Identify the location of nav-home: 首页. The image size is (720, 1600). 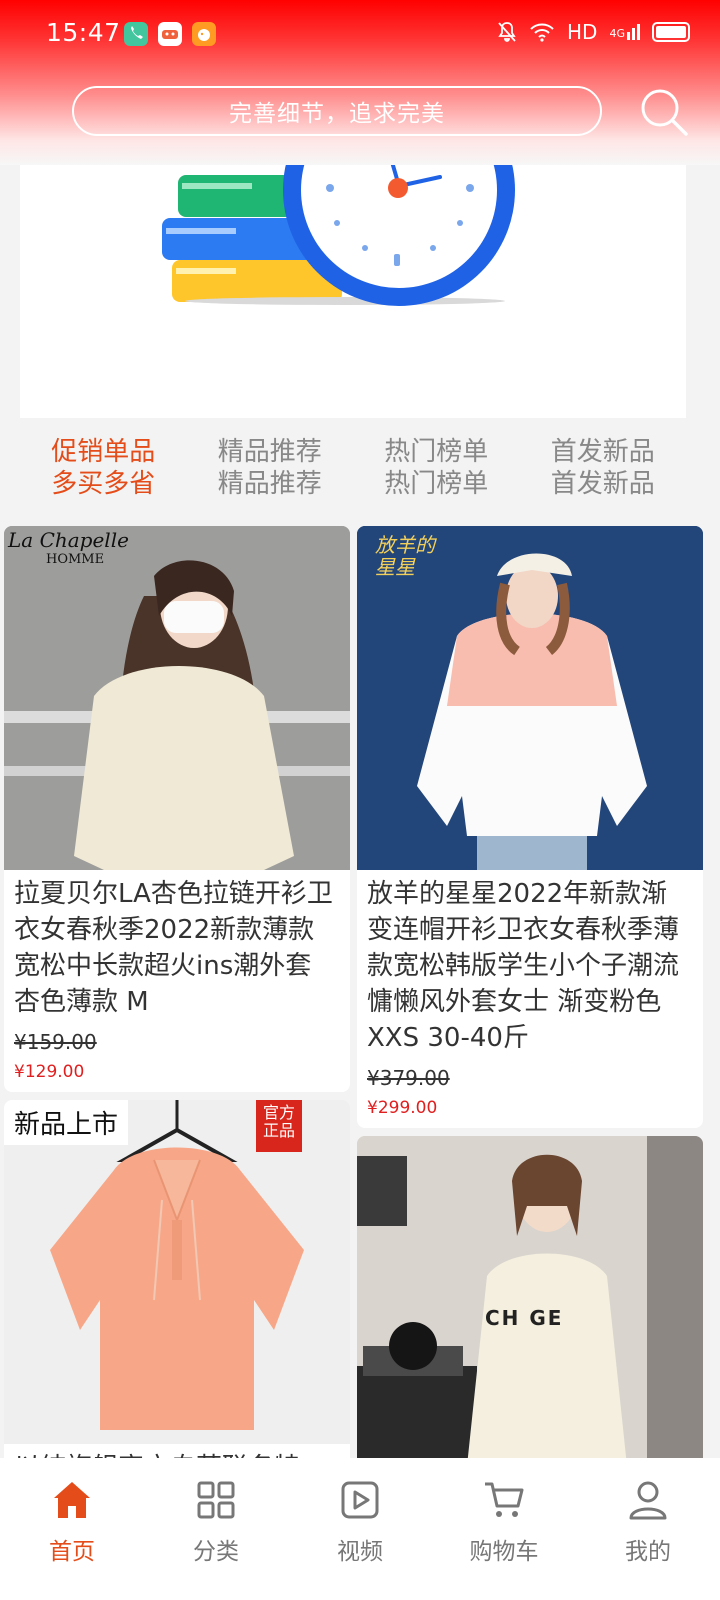
(72, 1529).